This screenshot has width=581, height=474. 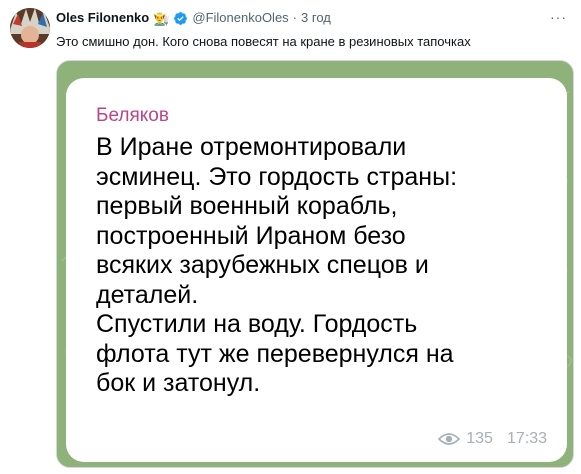 What do you see at coordinates (240, 18) in the screenshot?
I see `author-handle: @FilonenkoOles` at bounding box center [240, 18].